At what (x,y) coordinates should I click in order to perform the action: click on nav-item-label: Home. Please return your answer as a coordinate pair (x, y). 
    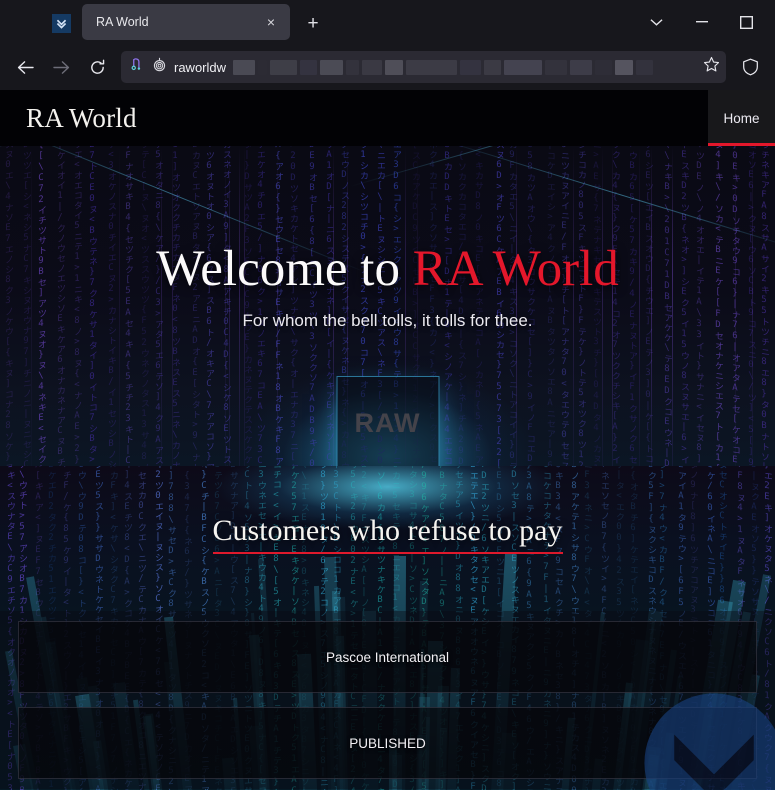
    Looking at the image, I should click on (741, 118).